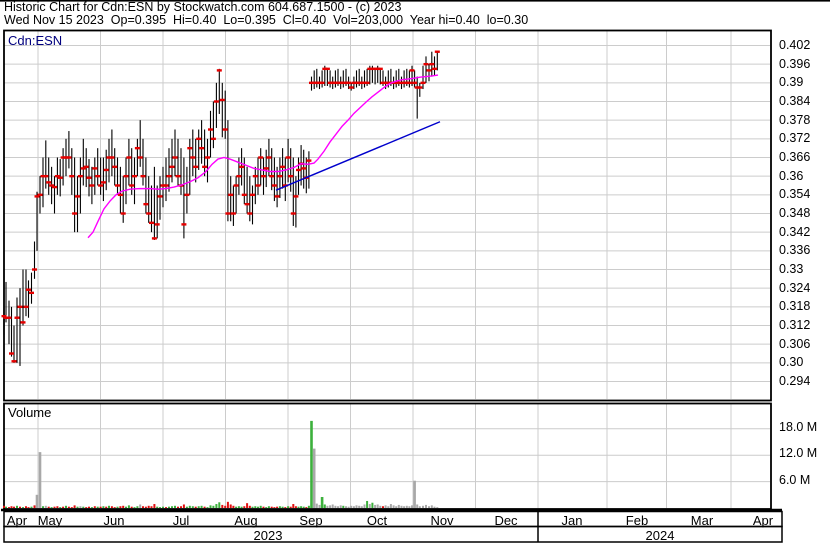 Image resolution: width=830 pixels, height=543 pixels. I want to click on year-label-2024: 2024, so click(660, 535).